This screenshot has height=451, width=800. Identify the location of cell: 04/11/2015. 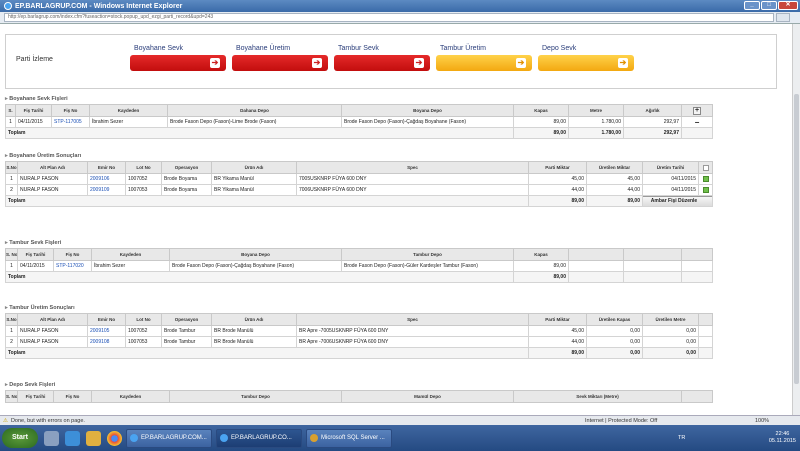
(35, 266).